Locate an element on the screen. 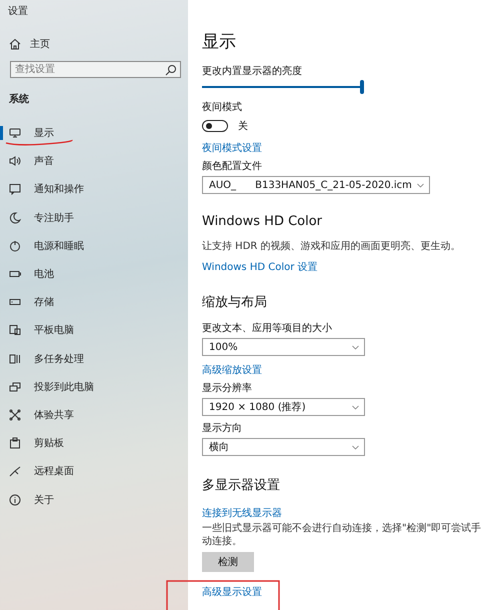 The width and height of the screenshot is (500, 610). sidebar-item: 专注助手 is located at coordinates (94, 218).